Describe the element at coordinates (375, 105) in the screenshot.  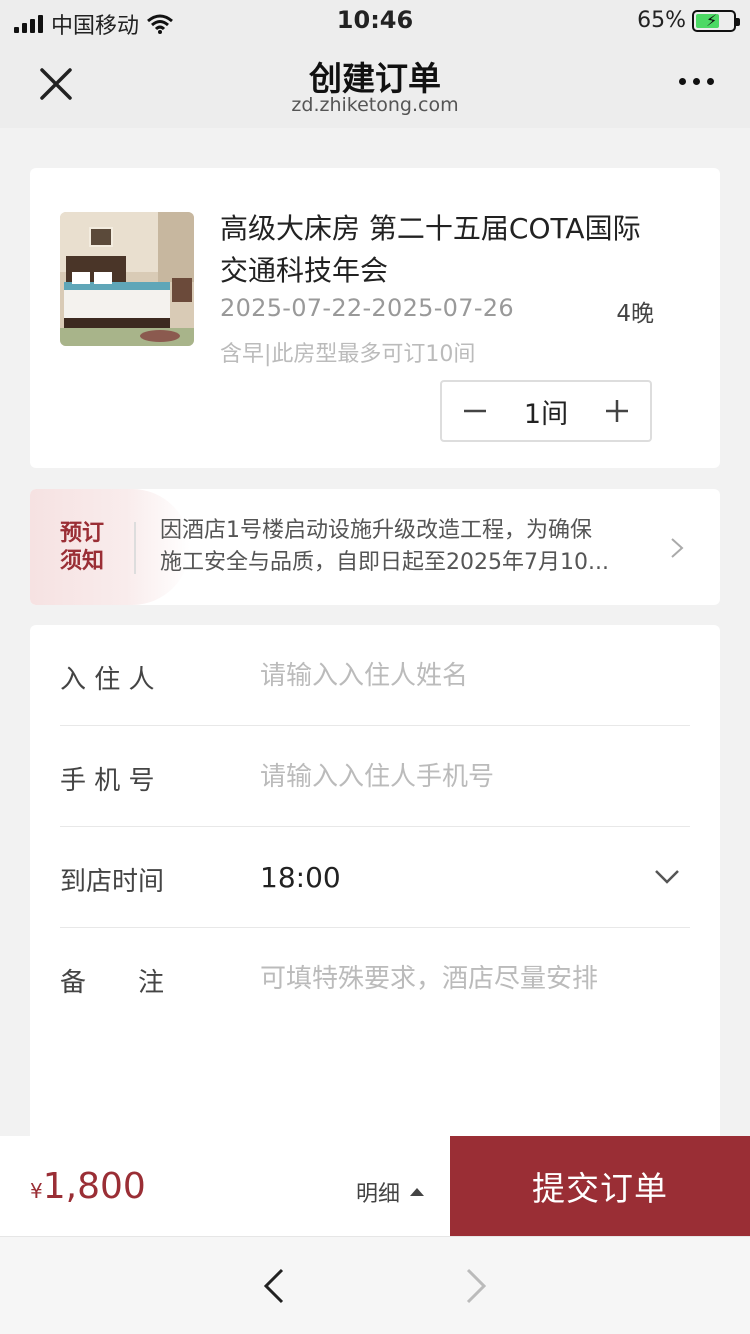
I see `page-url: zd.zhiketong.com` at that location.